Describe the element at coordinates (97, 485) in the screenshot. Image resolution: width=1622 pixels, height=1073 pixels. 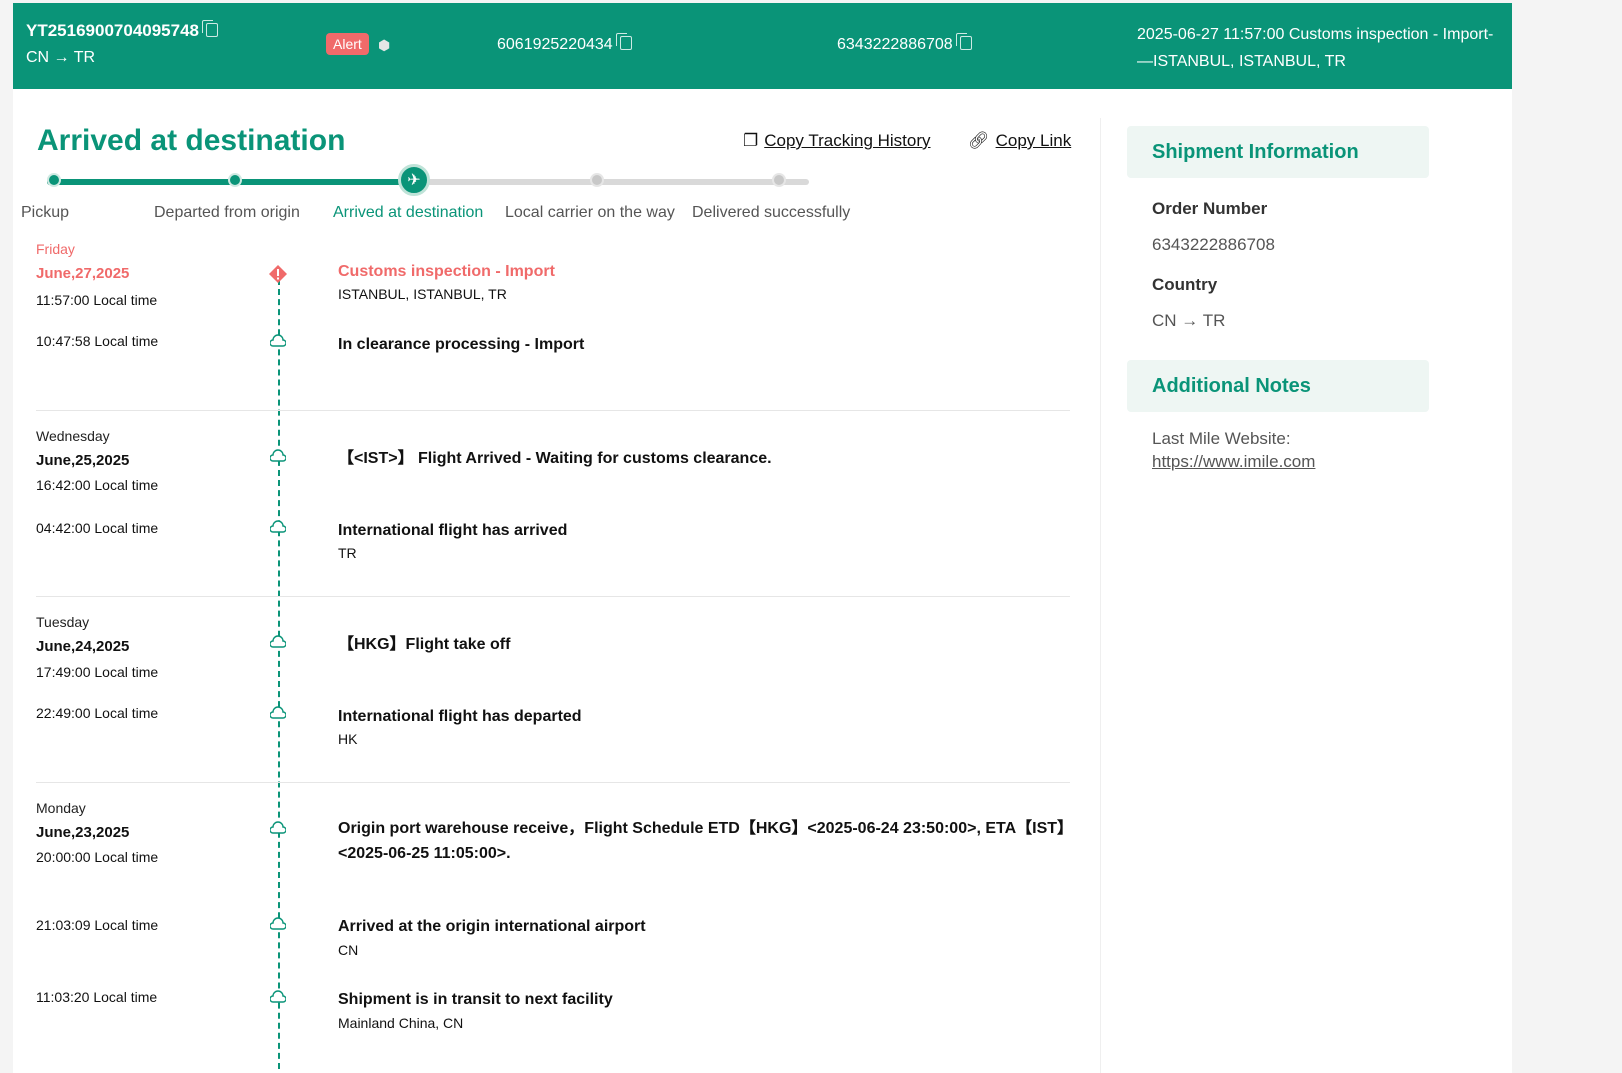
I see `event-time: 16:42:00 Local time` at that location.